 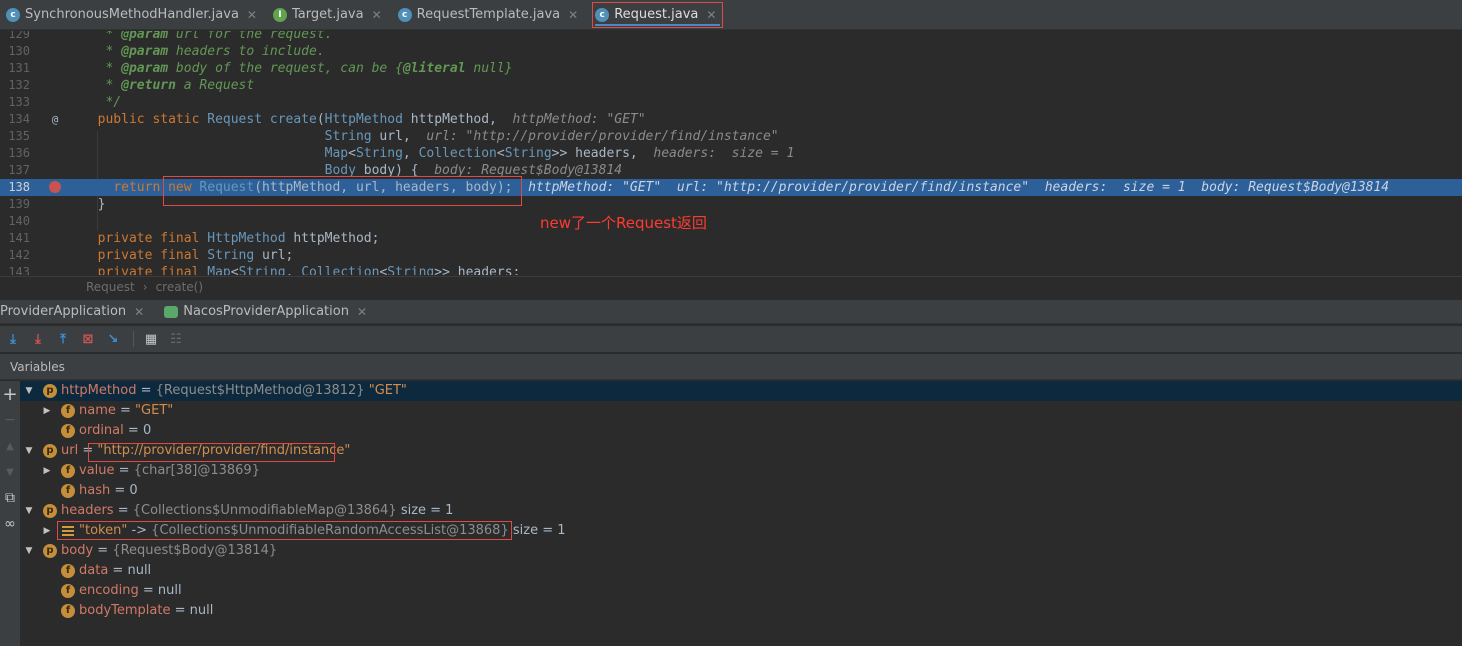 I want to click on variable-text: name = "GET", so click(x=126, y=411).